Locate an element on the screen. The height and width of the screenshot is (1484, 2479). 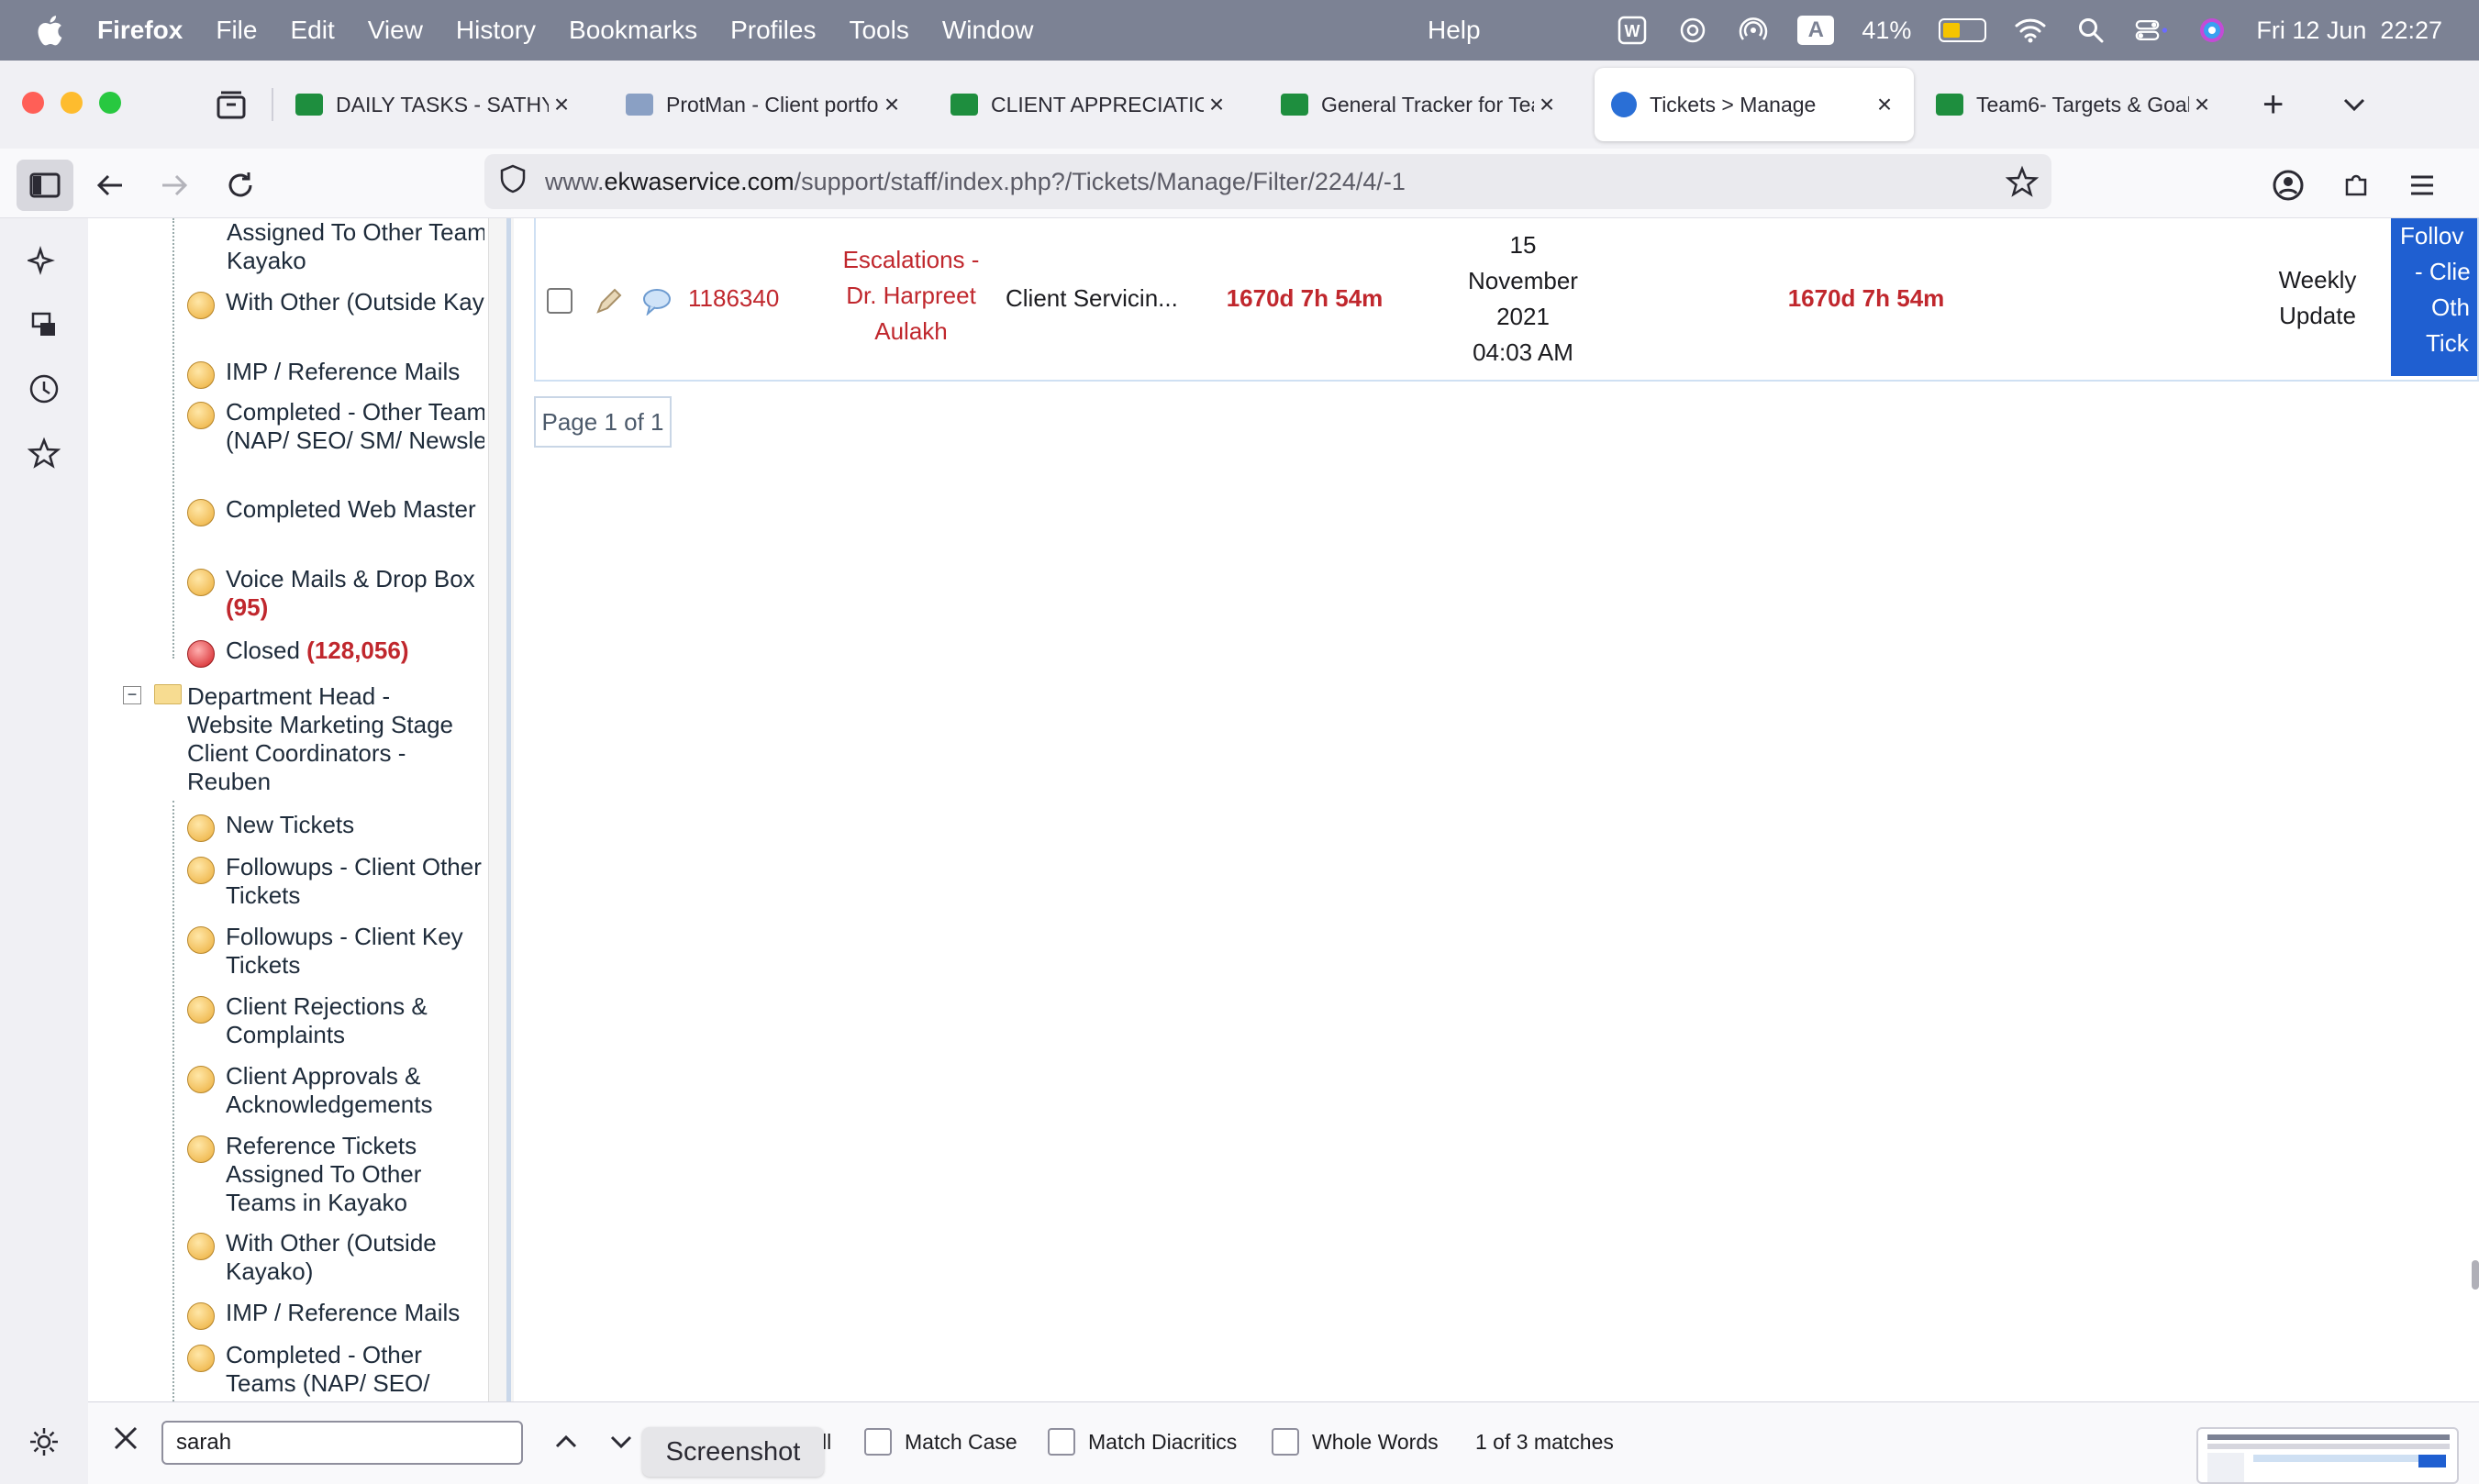
tab-protman: ProtMan - Client portfolio × is located at coordinates (765, 104).